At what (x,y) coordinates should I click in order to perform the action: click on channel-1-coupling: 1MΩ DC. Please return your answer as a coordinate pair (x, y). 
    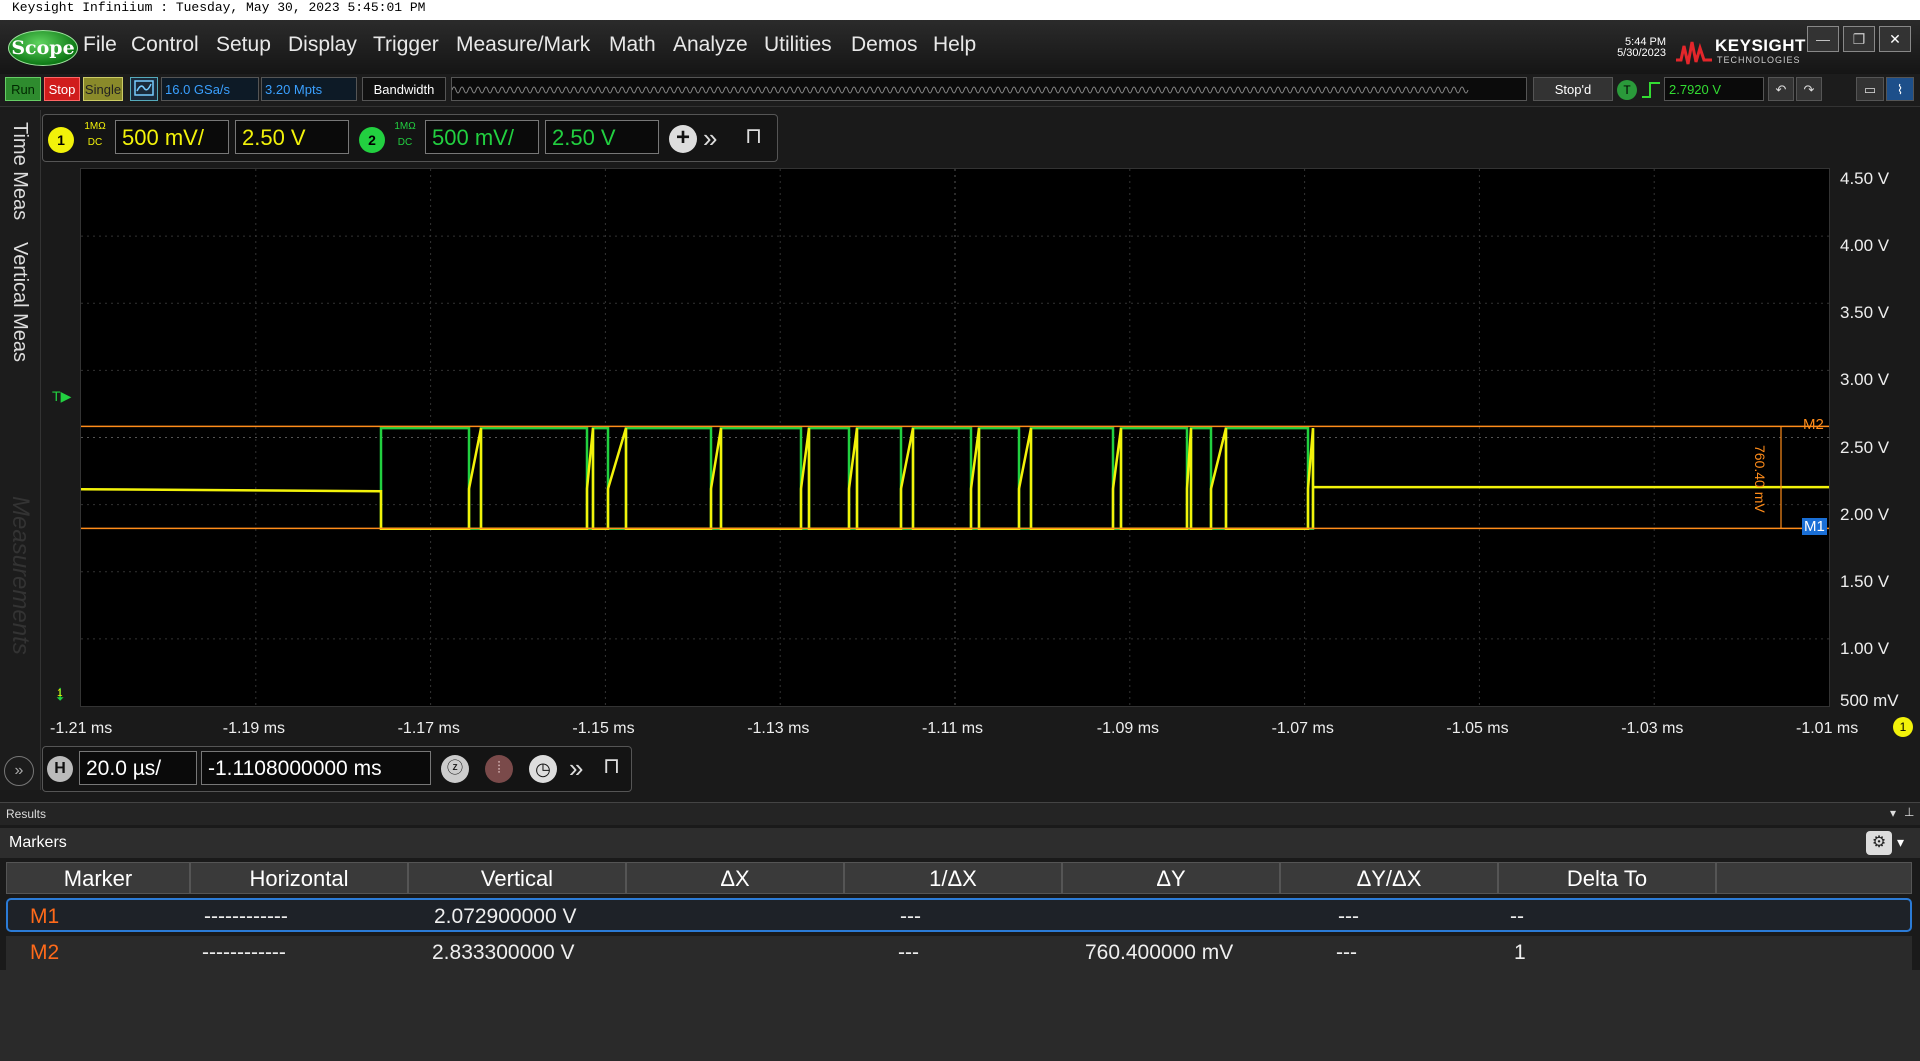
    Looking at the image, I should click on (95, 135).